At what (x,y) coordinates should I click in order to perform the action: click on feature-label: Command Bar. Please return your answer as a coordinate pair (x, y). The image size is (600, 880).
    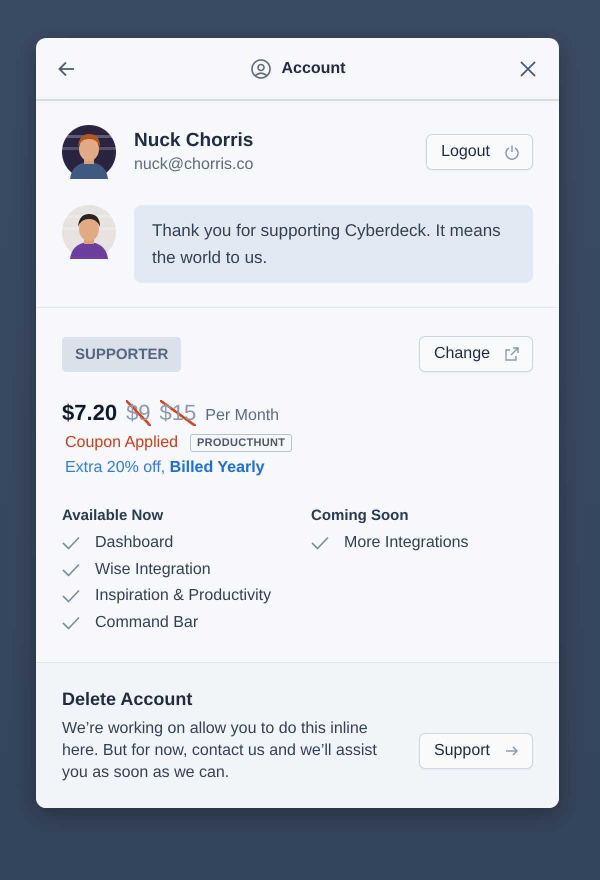
    Looking at the image, I should click on (146, 623).